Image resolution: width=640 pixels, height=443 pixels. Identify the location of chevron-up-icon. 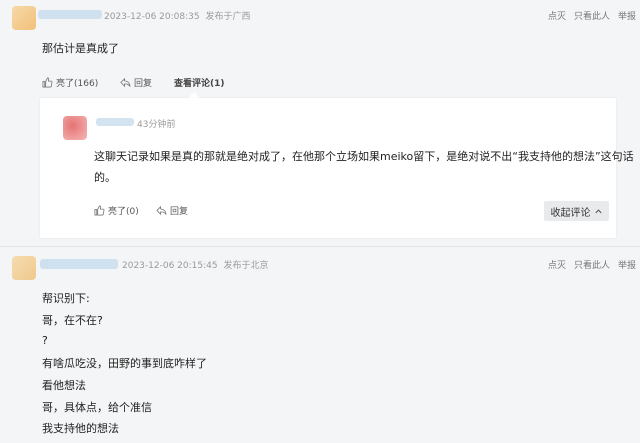
(598, 210).